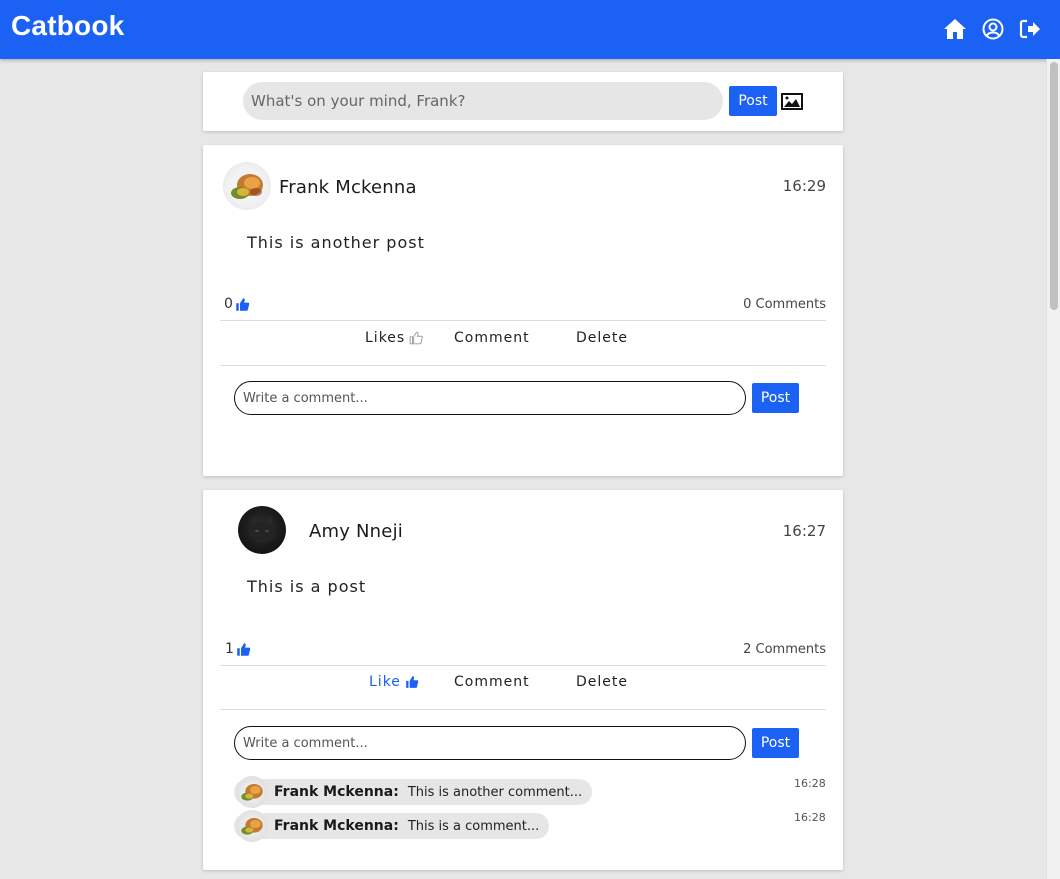 The height and width of the screenshot is (879, 1060). I want to click on composer-post-button: Post, so click(753, 101).